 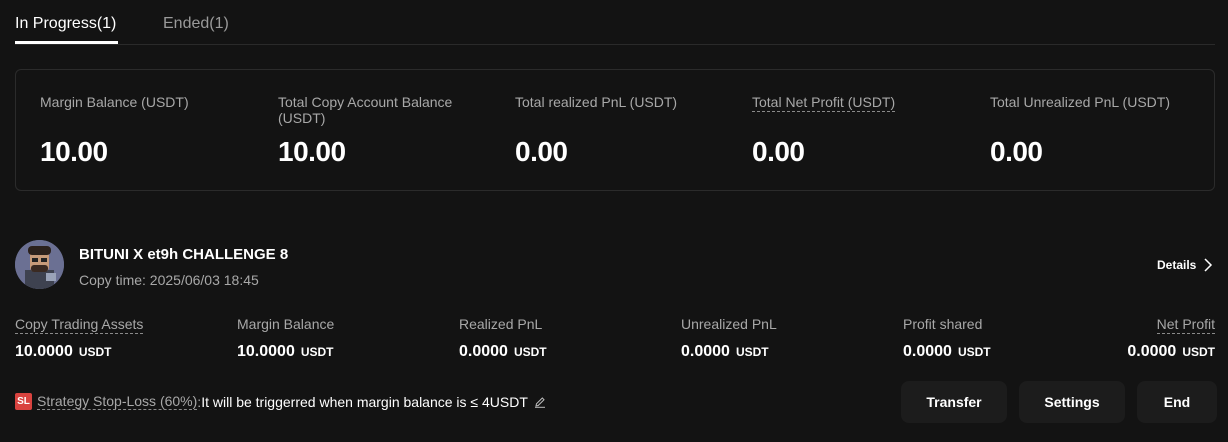 I want to click on settings-button: Settings, so click(x=1072, y=402).